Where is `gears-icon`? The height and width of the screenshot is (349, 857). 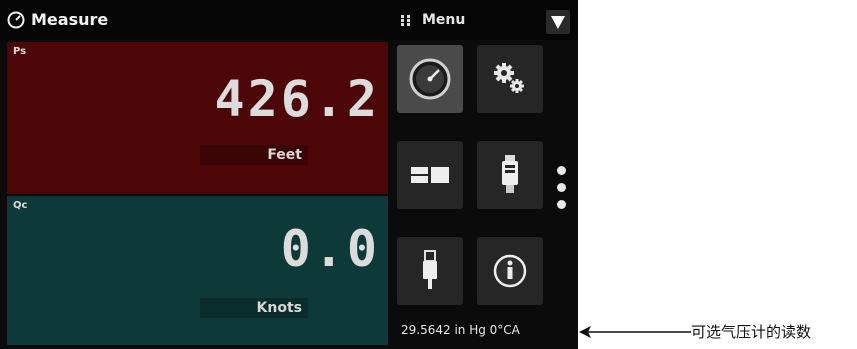
gears-icon is located at coordinates (509, 78).